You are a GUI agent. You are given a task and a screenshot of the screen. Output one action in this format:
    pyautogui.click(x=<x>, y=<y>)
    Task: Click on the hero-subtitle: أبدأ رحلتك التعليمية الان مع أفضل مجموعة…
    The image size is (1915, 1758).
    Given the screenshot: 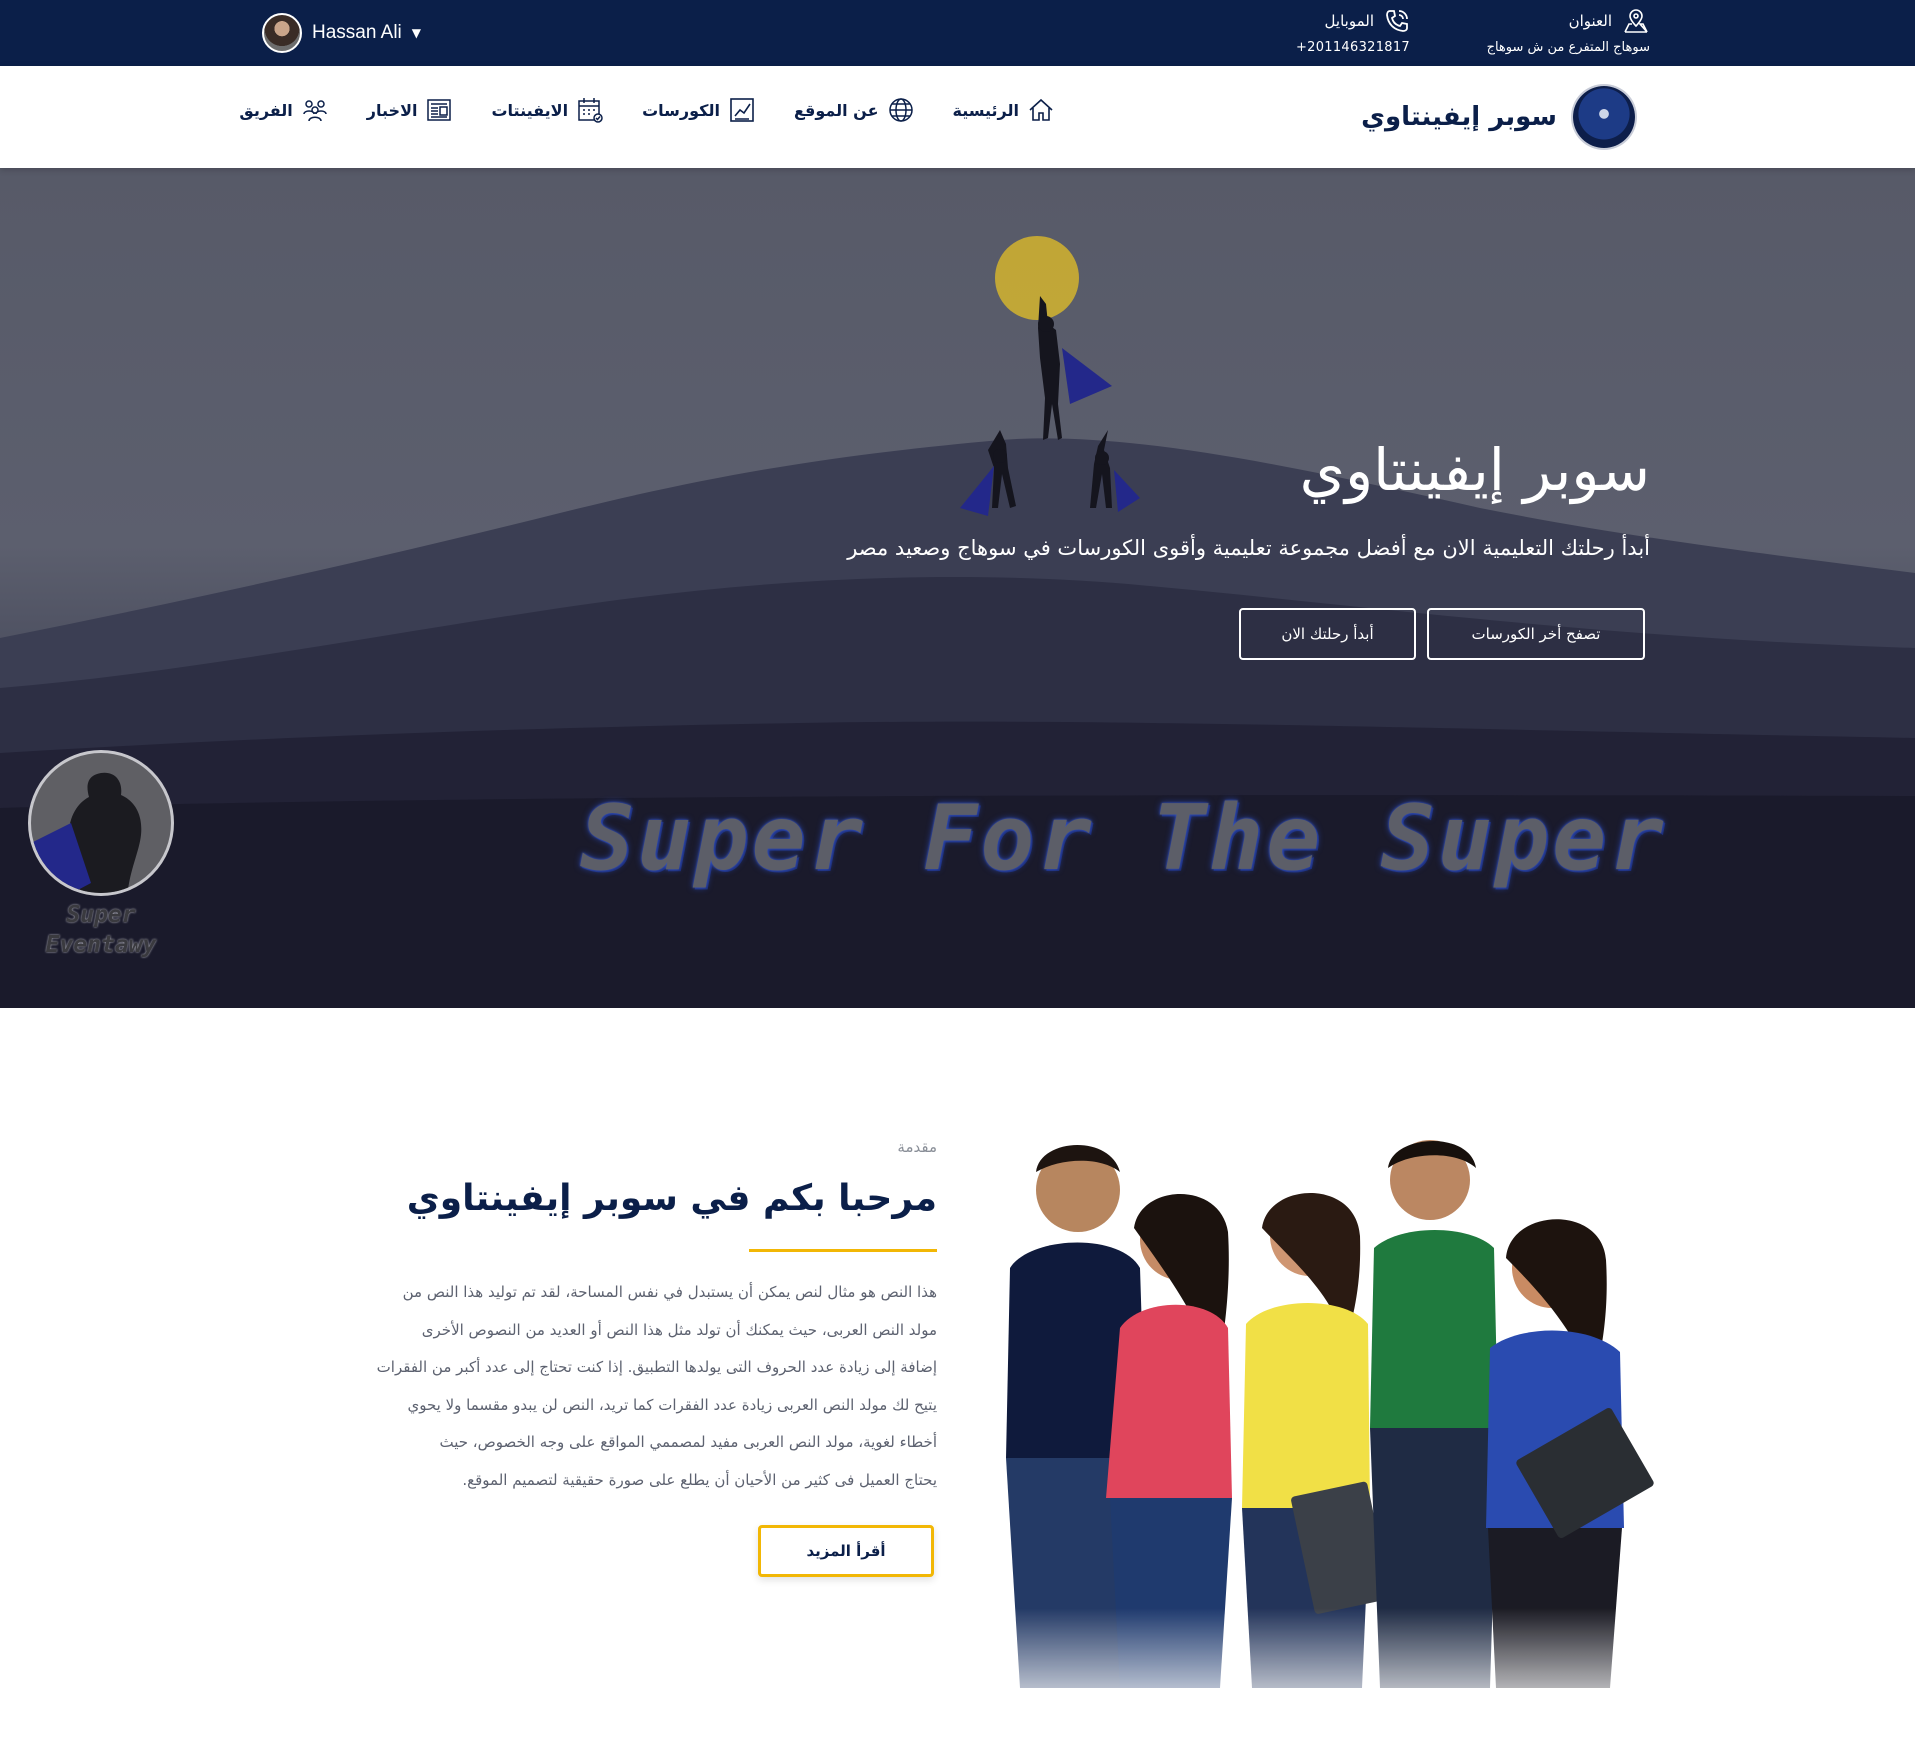 What is the action you would take?
    pyautogui.click(x=1248, y=548)
    